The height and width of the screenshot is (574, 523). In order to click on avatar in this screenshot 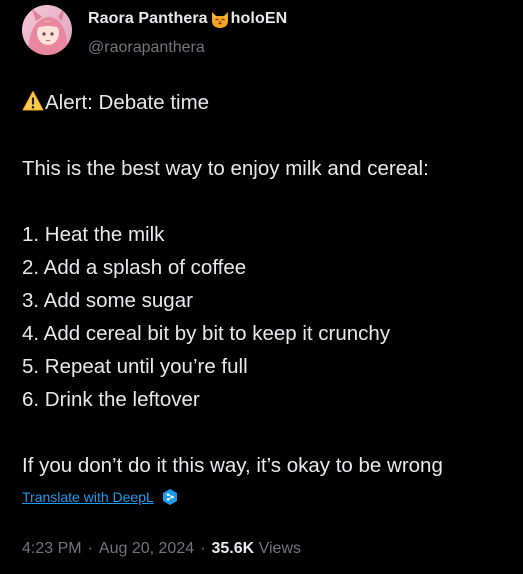, I will do `click(47, 30)`.